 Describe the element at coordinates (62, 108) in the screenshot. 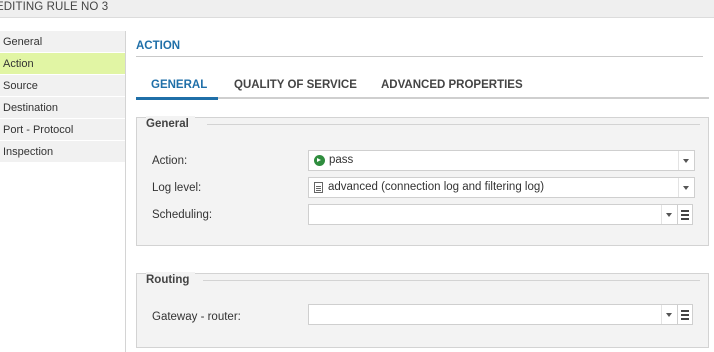

I see `sidebar-item-destination: Destination` at that location.